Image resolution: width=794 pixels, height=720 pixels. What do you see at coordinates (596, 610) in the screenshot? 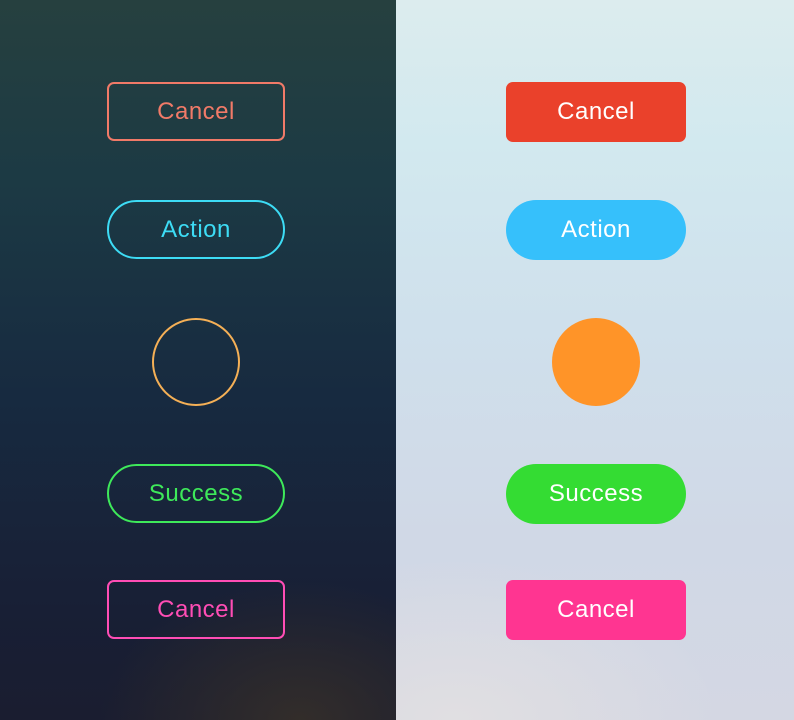
I see `cancel-button-filled-bottom: Cancel` at bounding box center [596, 610].